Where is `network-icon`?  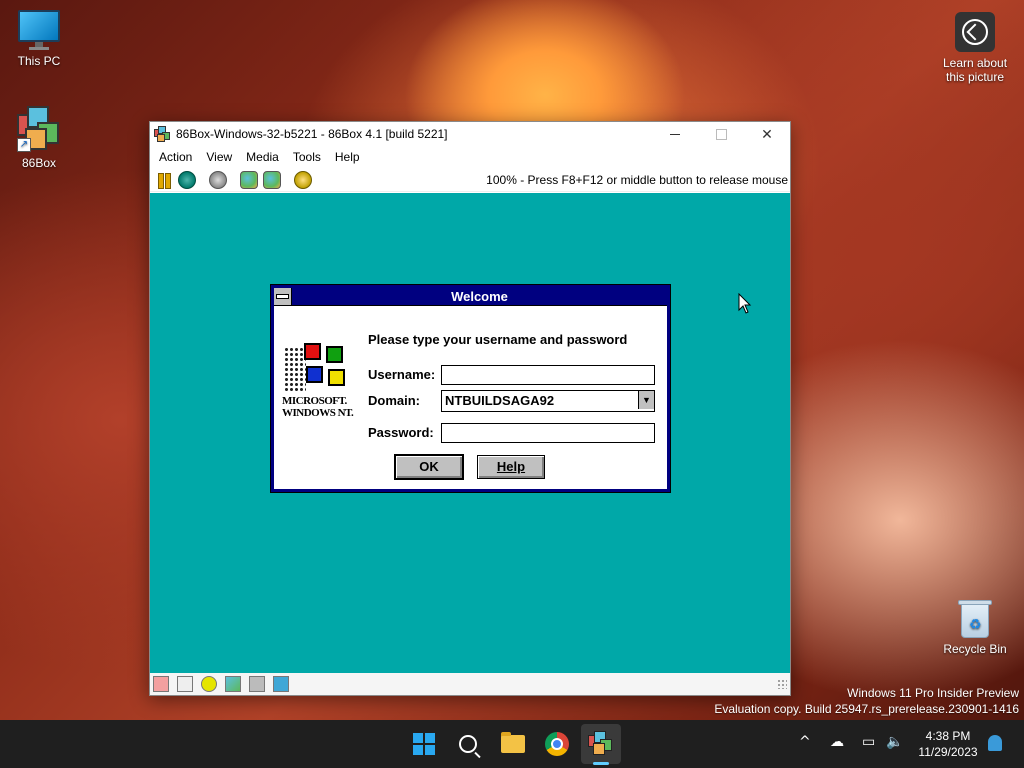
network-icon is located at coordinates (257, 684).